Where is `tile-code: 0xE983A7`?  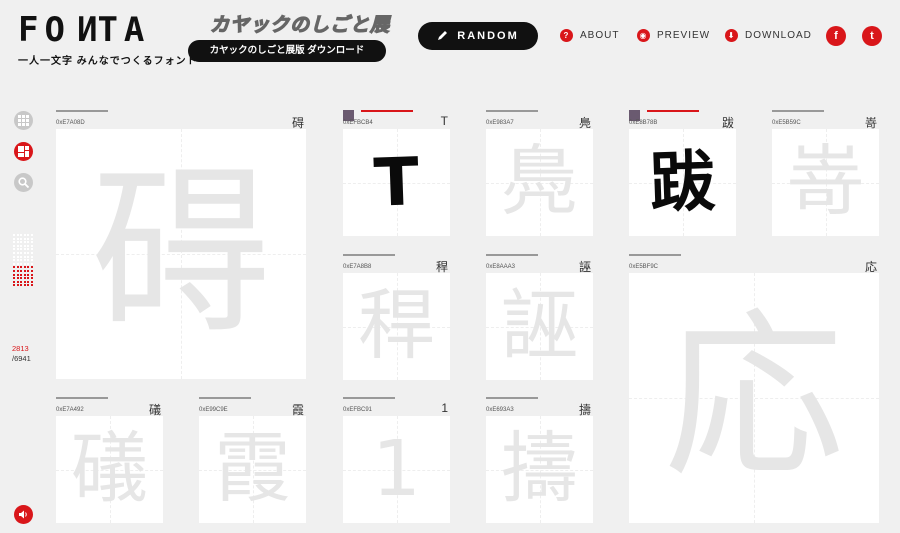
tile-code: 0xE983A7 is located at coordinates (500, 123).